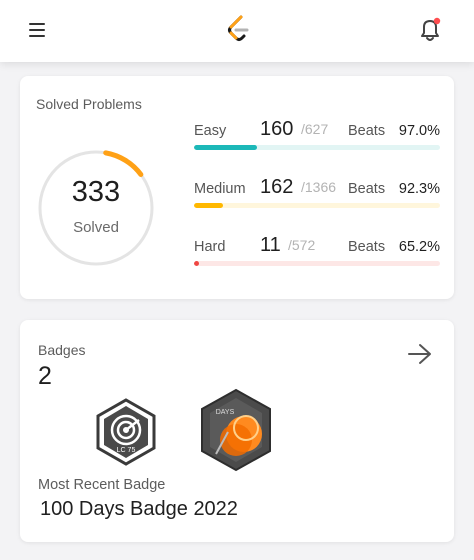 The image size is (474, 560). Describe the element at coordinates (277, 187) in the screenshot. I see `solved-count: 162` at that location.